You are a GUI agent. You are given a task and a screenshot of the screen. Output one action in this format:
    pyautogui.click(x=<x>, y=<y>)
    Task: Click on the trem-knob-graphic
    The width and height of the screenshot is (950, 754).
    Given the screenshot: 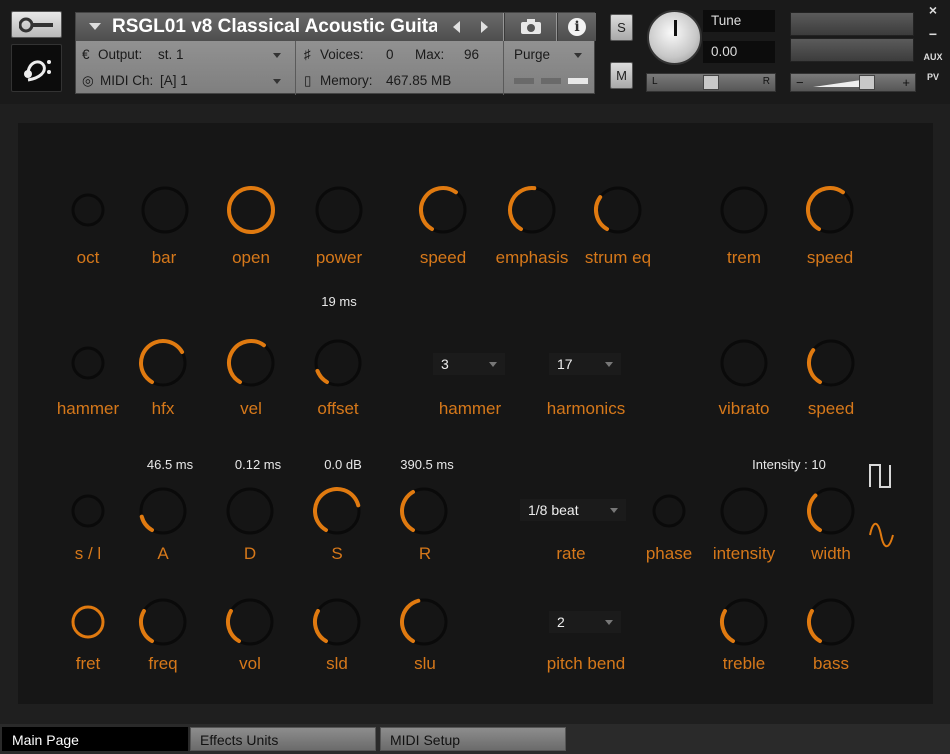 What is the action you would take?
    pyautogui.click(x=744, y=210)
    